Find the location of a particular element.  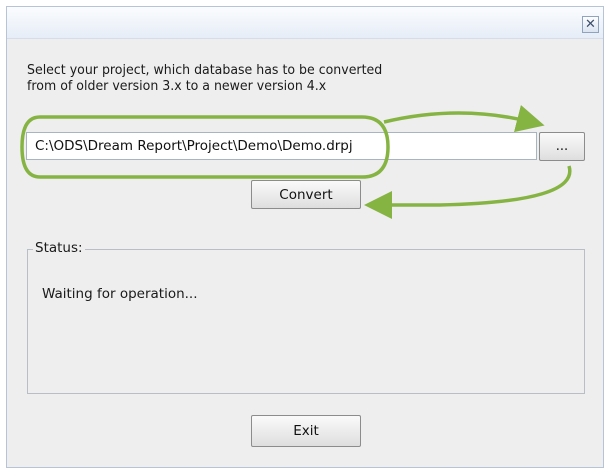

exit-button: Exit is located at coordinates (306, 431).